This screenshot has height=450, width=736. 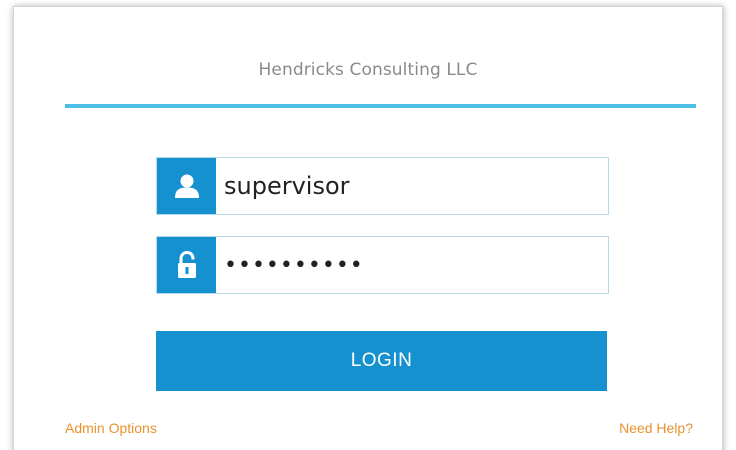 What do you see at coordinates (111, 428) in the screenshot?
I see `admin-options-link: Admin Options` at bounding box center [111, 428].